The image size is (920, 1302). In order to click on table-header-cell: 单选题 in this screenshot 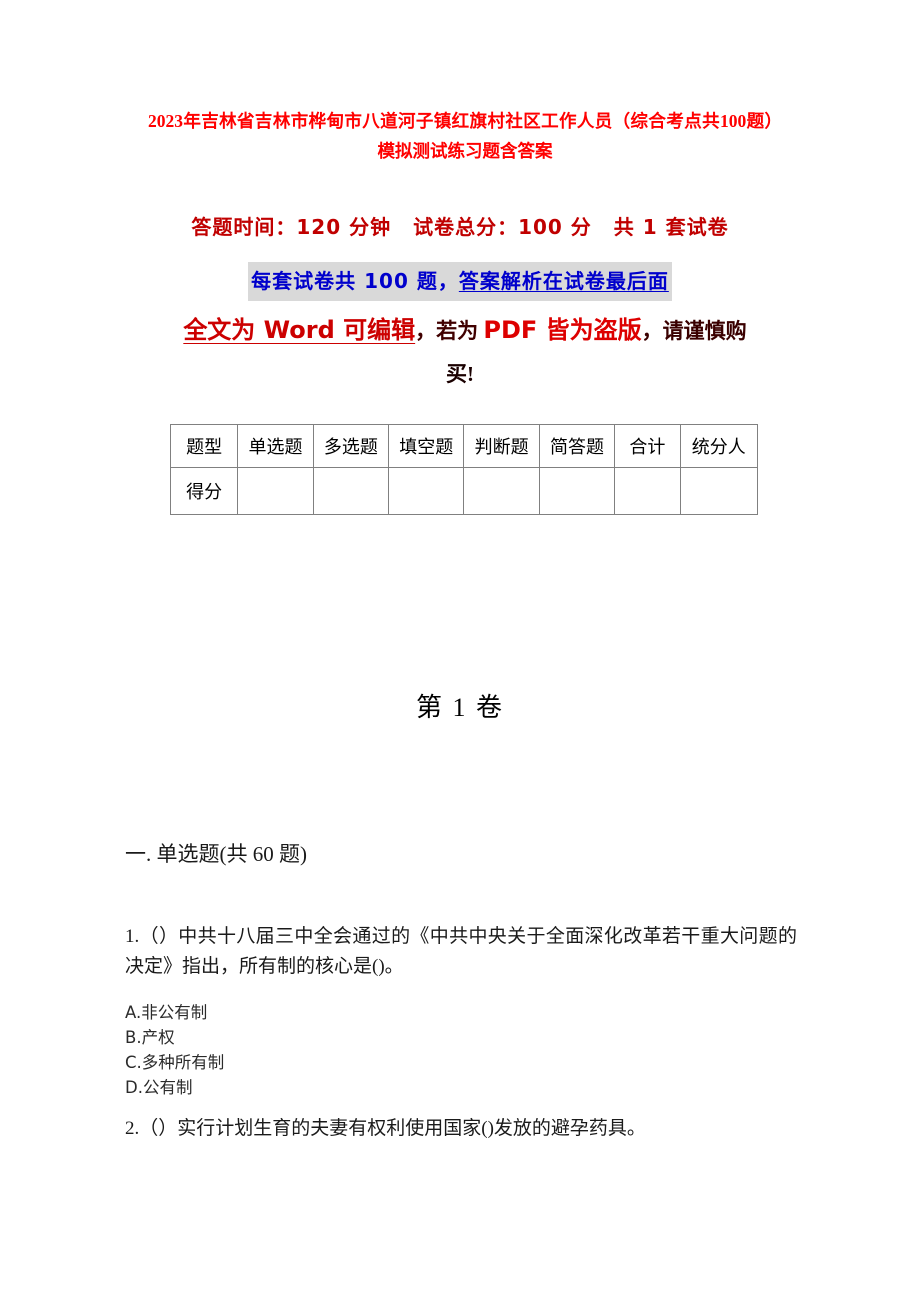, I will do `click(275, 446)`.